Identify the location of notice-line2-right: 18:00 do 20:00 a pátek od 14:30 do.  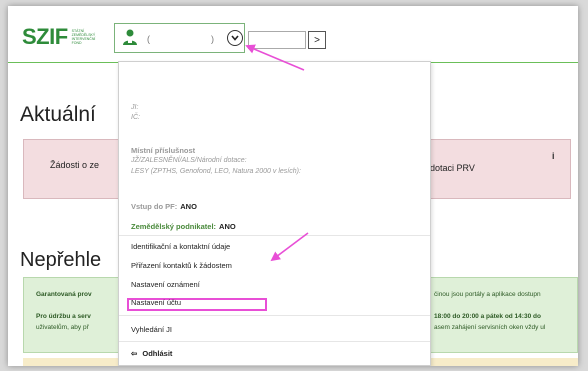
(487, 316).